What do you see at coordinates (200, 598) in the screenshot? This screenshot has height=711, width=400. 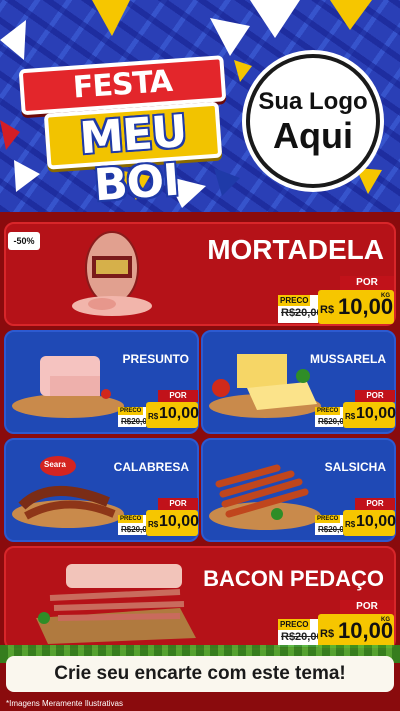 I see `product-card-bacon: BACON PEDAÇO POR PRECO R$20,00 R$ 10,00 KG` at bounding box center [200, 598].